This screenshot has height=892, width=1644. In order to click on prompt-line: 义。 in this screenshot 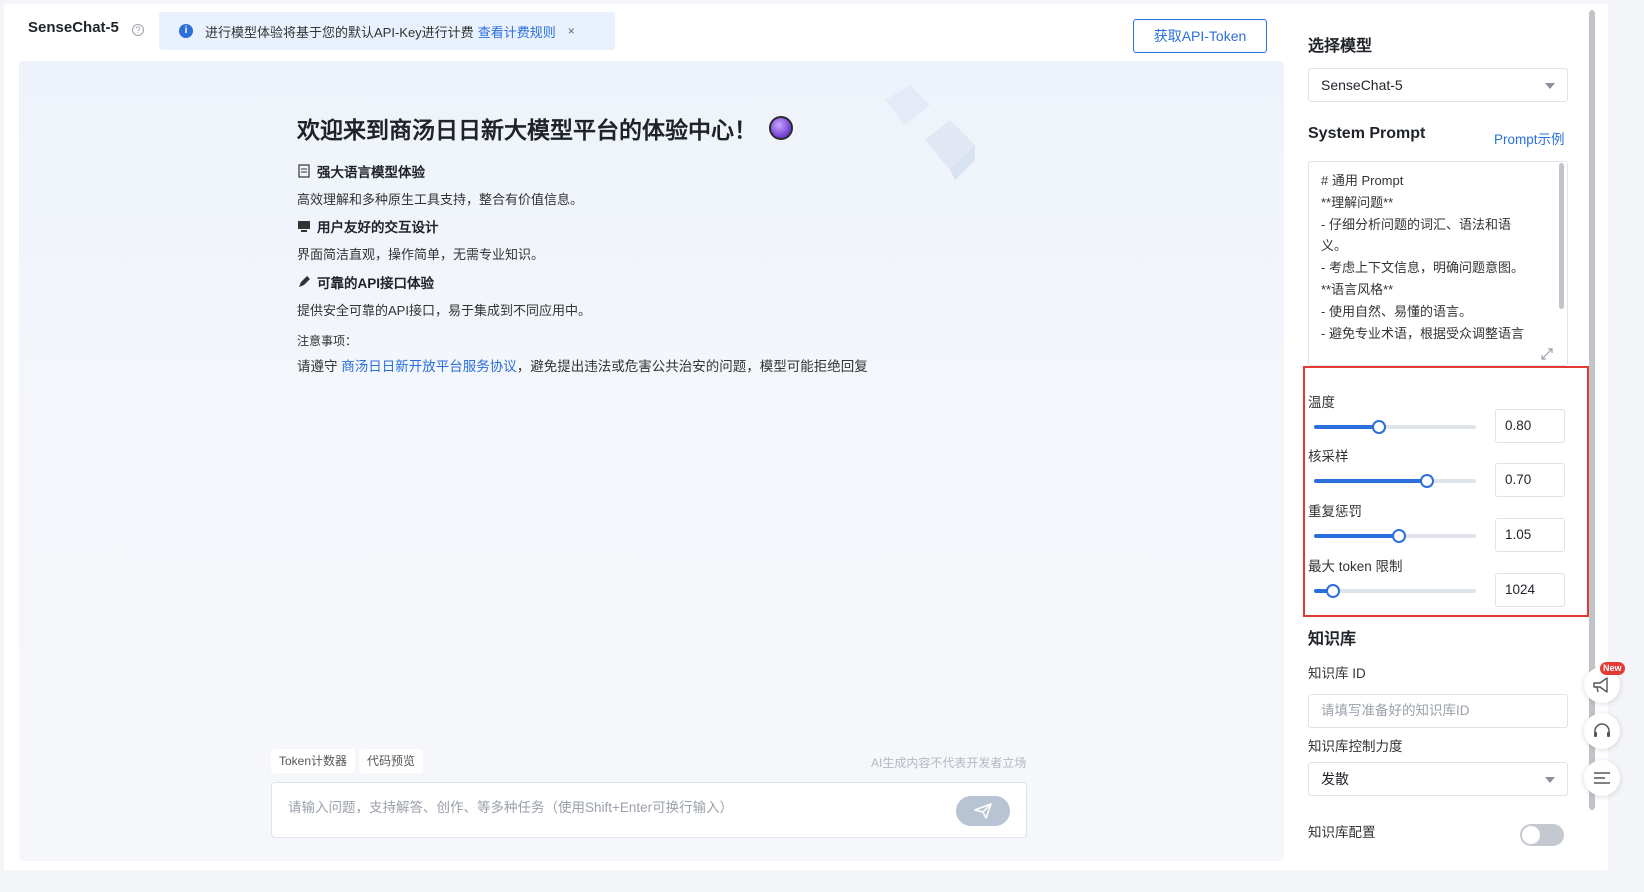, I will do `click(1334, 246)`.